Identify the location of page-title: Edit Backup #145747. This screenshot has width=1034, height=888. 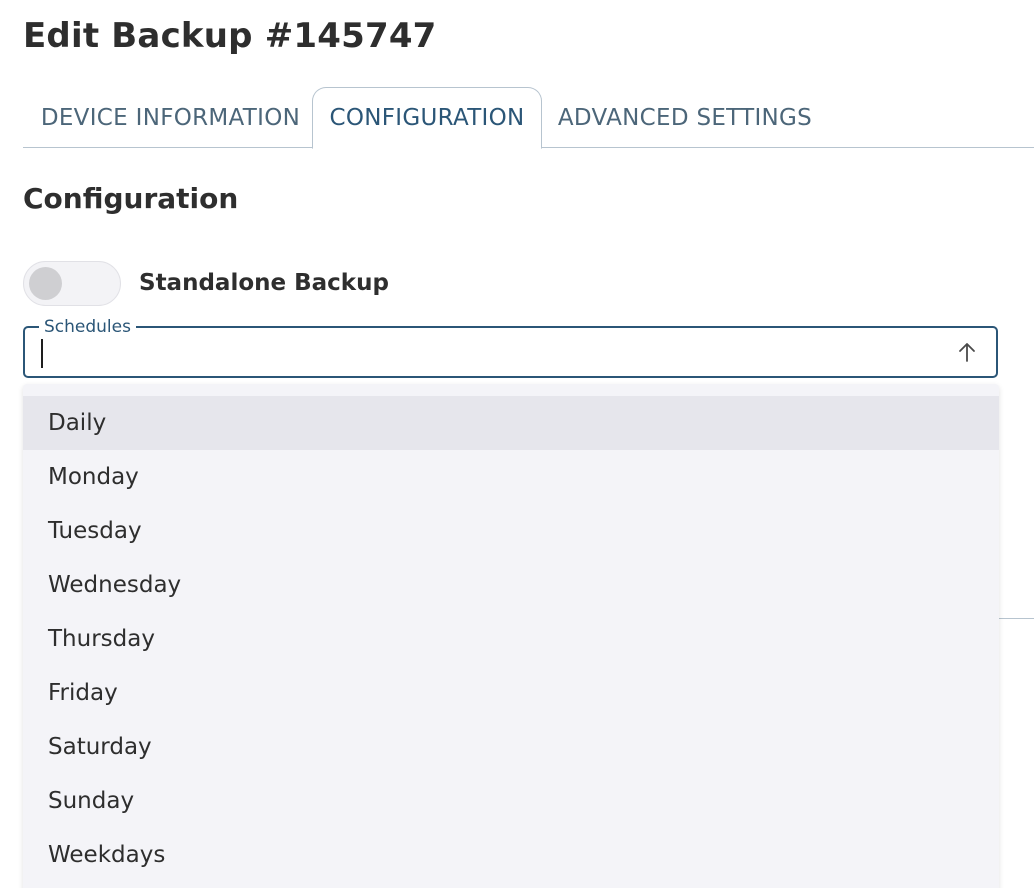
(230, 36).